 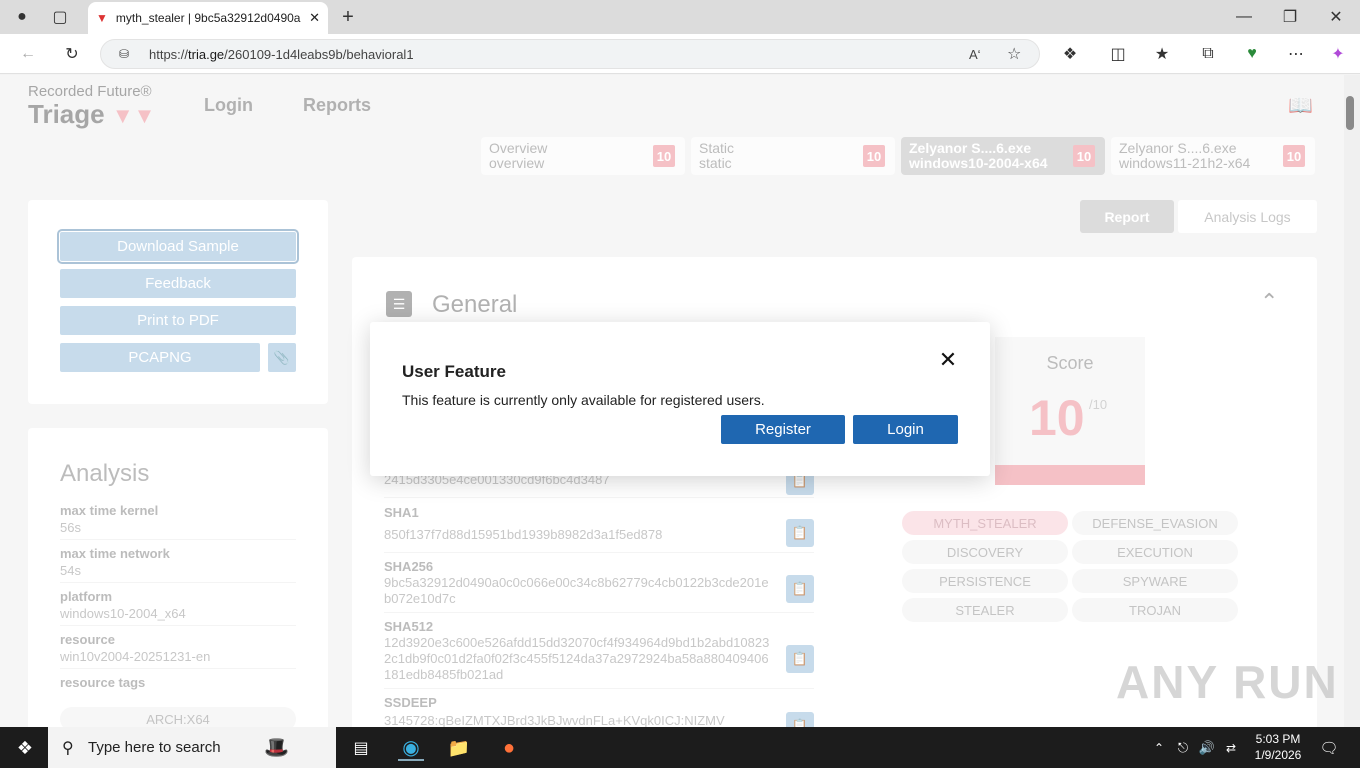 I want to click on minimize-icon: —, so click(x=1244, y=17).